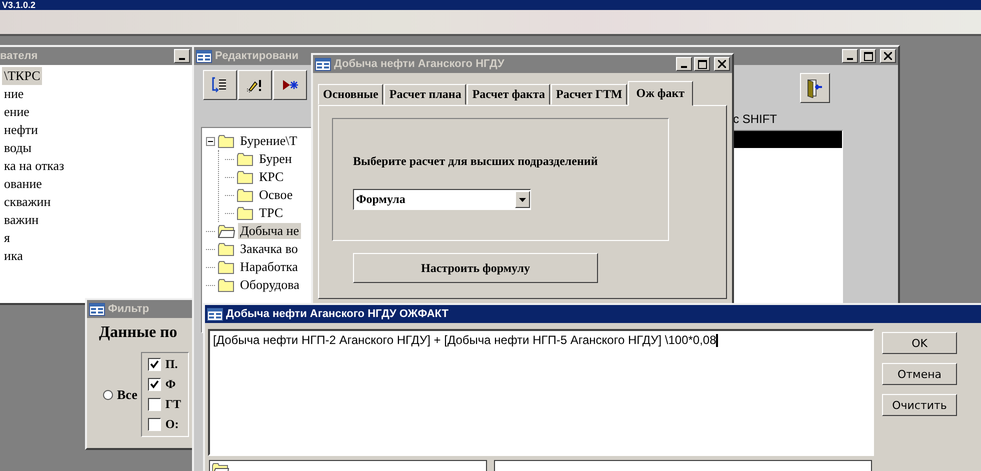  What do you see at coordinates (138, 333) in the screenshot?
I see `filter-heading: Данные по` at bounding box center [138, 333].